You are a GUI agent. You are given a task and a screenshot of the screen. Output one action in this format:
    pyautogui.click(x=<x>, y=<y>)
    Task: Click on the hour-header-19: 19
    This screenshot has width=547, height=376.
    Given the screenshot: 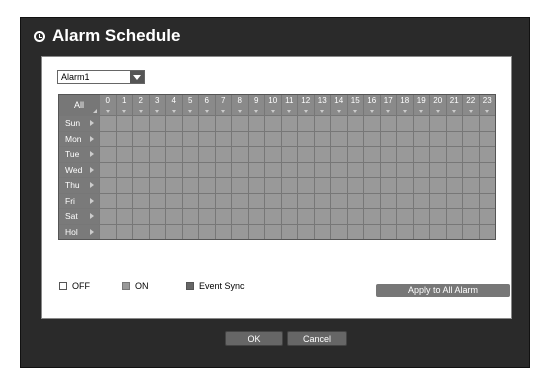 What is the action you would take?
    pyautogui.click(x=421, y=105)
    